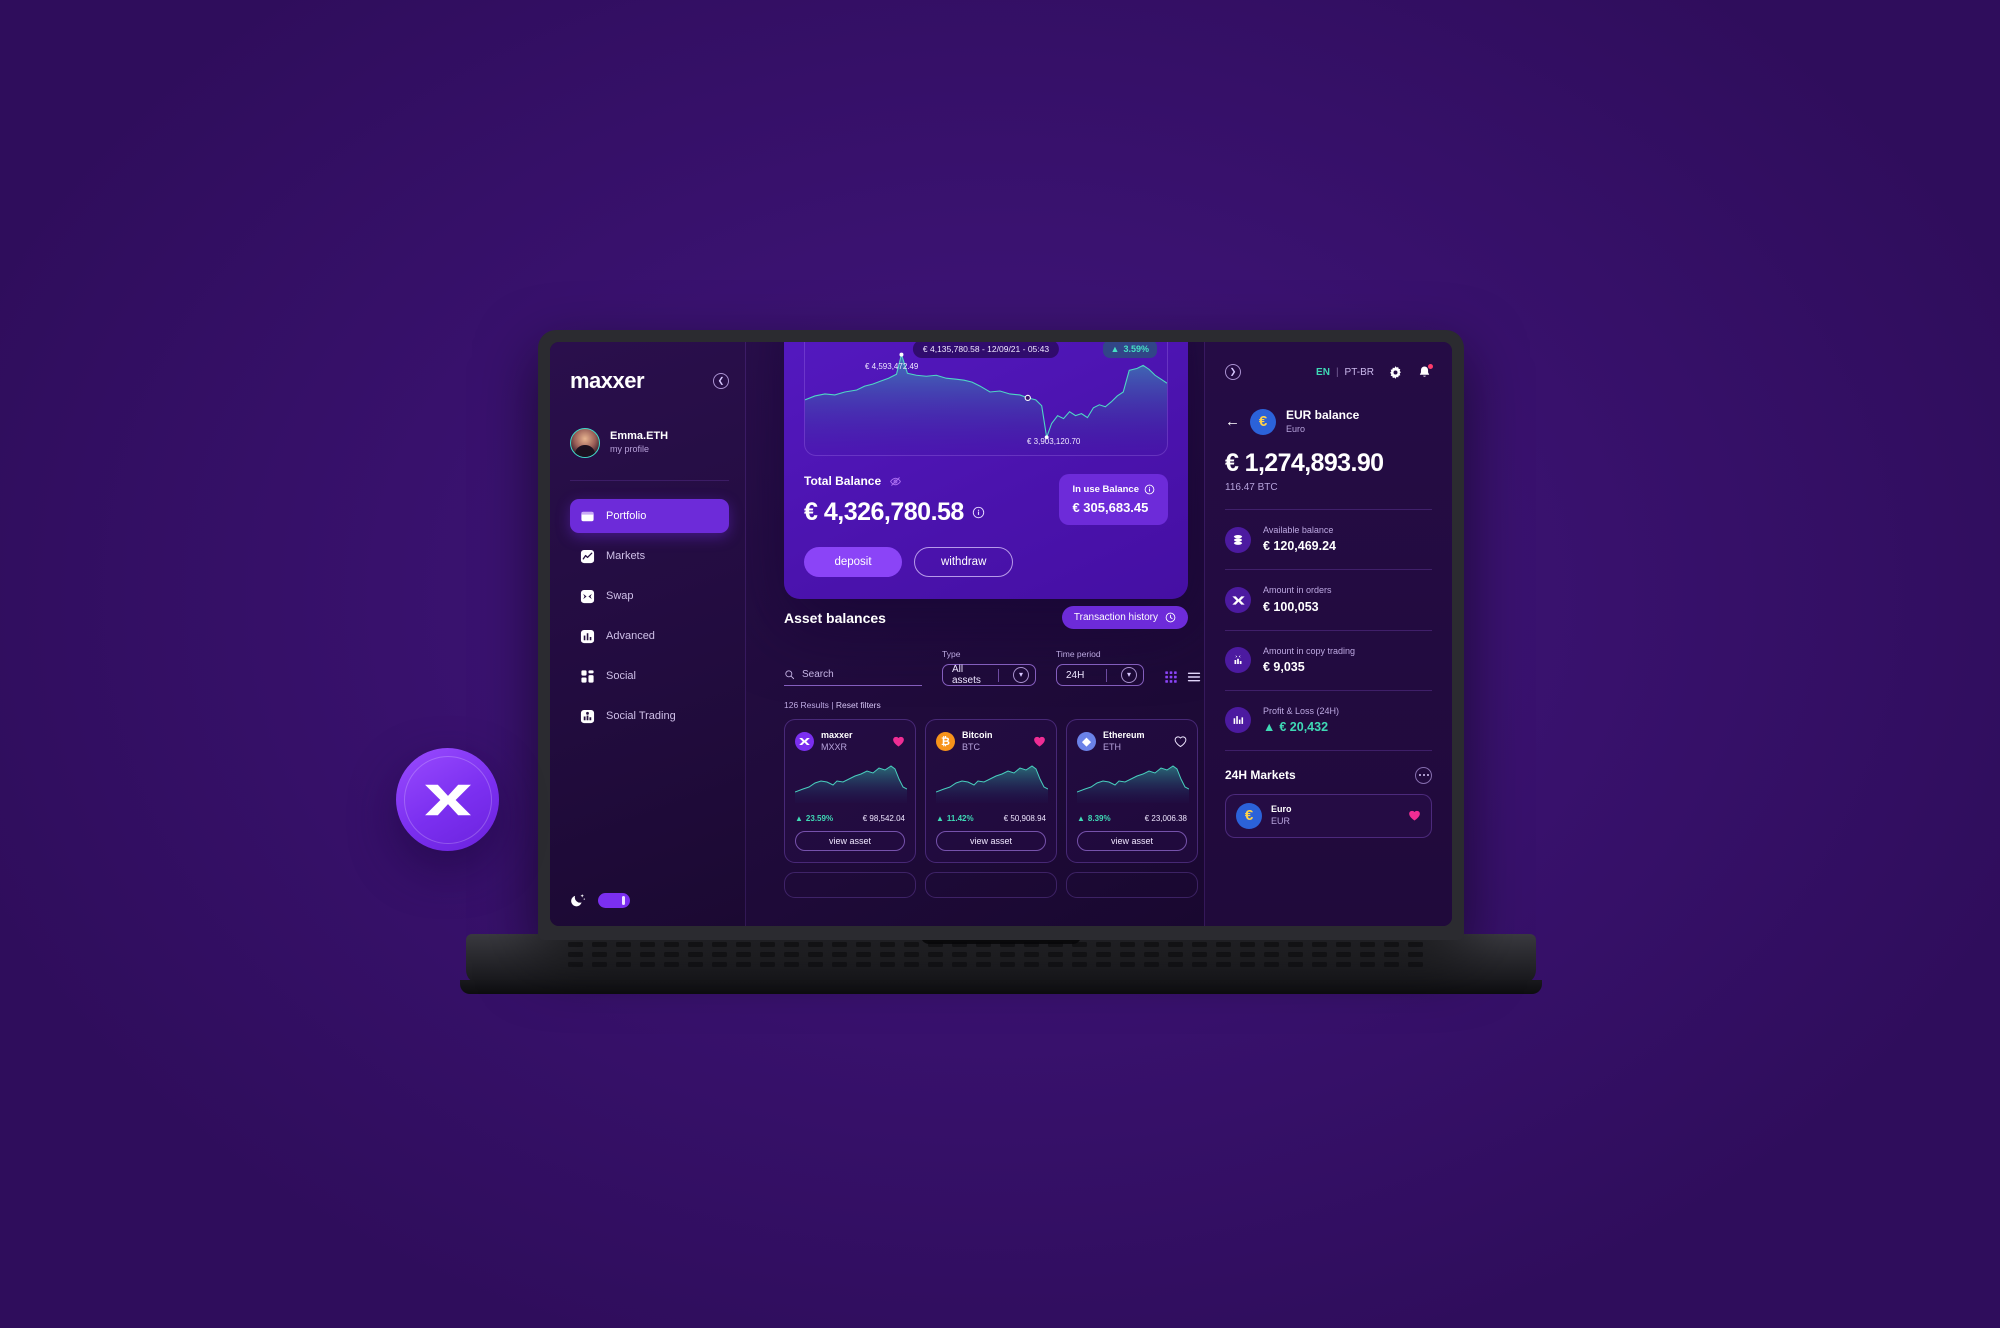 The height and width of the screenshot is (1328, 2000). Describe the element at coordinates (1110, 507) in the screenshot. I see `in-use-balance-value: € 305,683.45` at that location.